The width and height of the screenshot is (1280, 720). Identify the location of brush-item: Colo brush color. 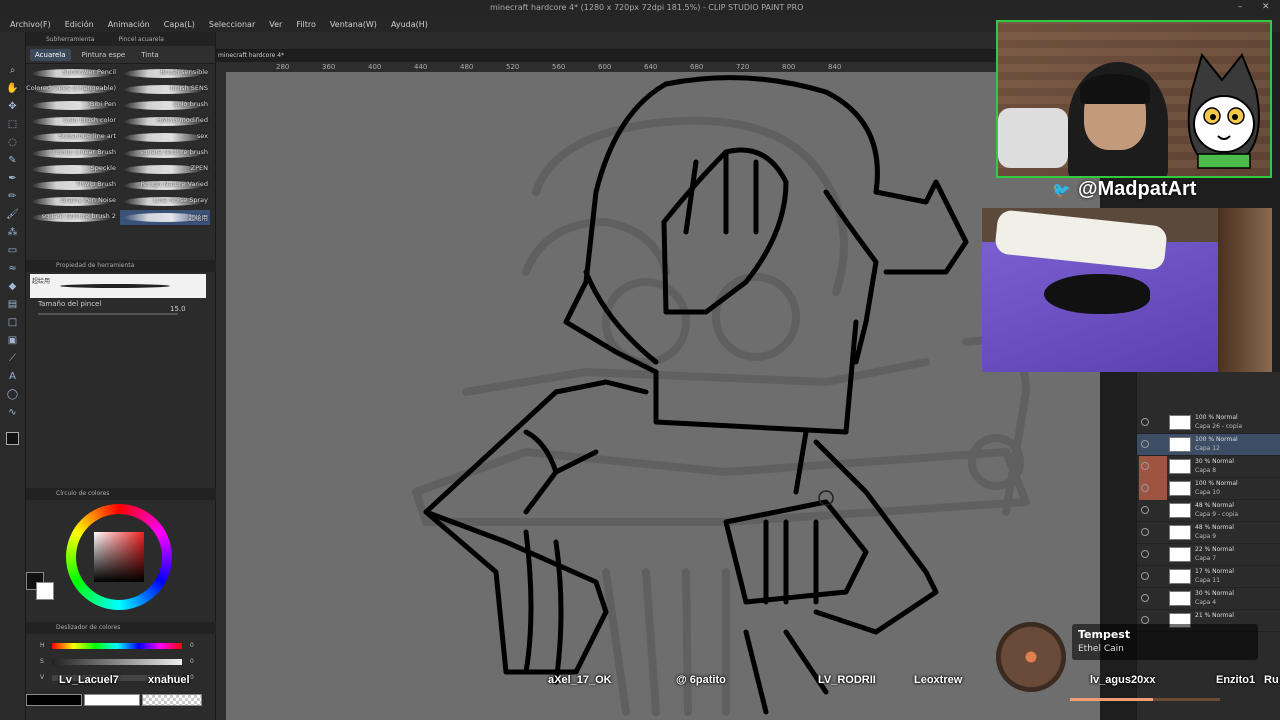
(73, 121).